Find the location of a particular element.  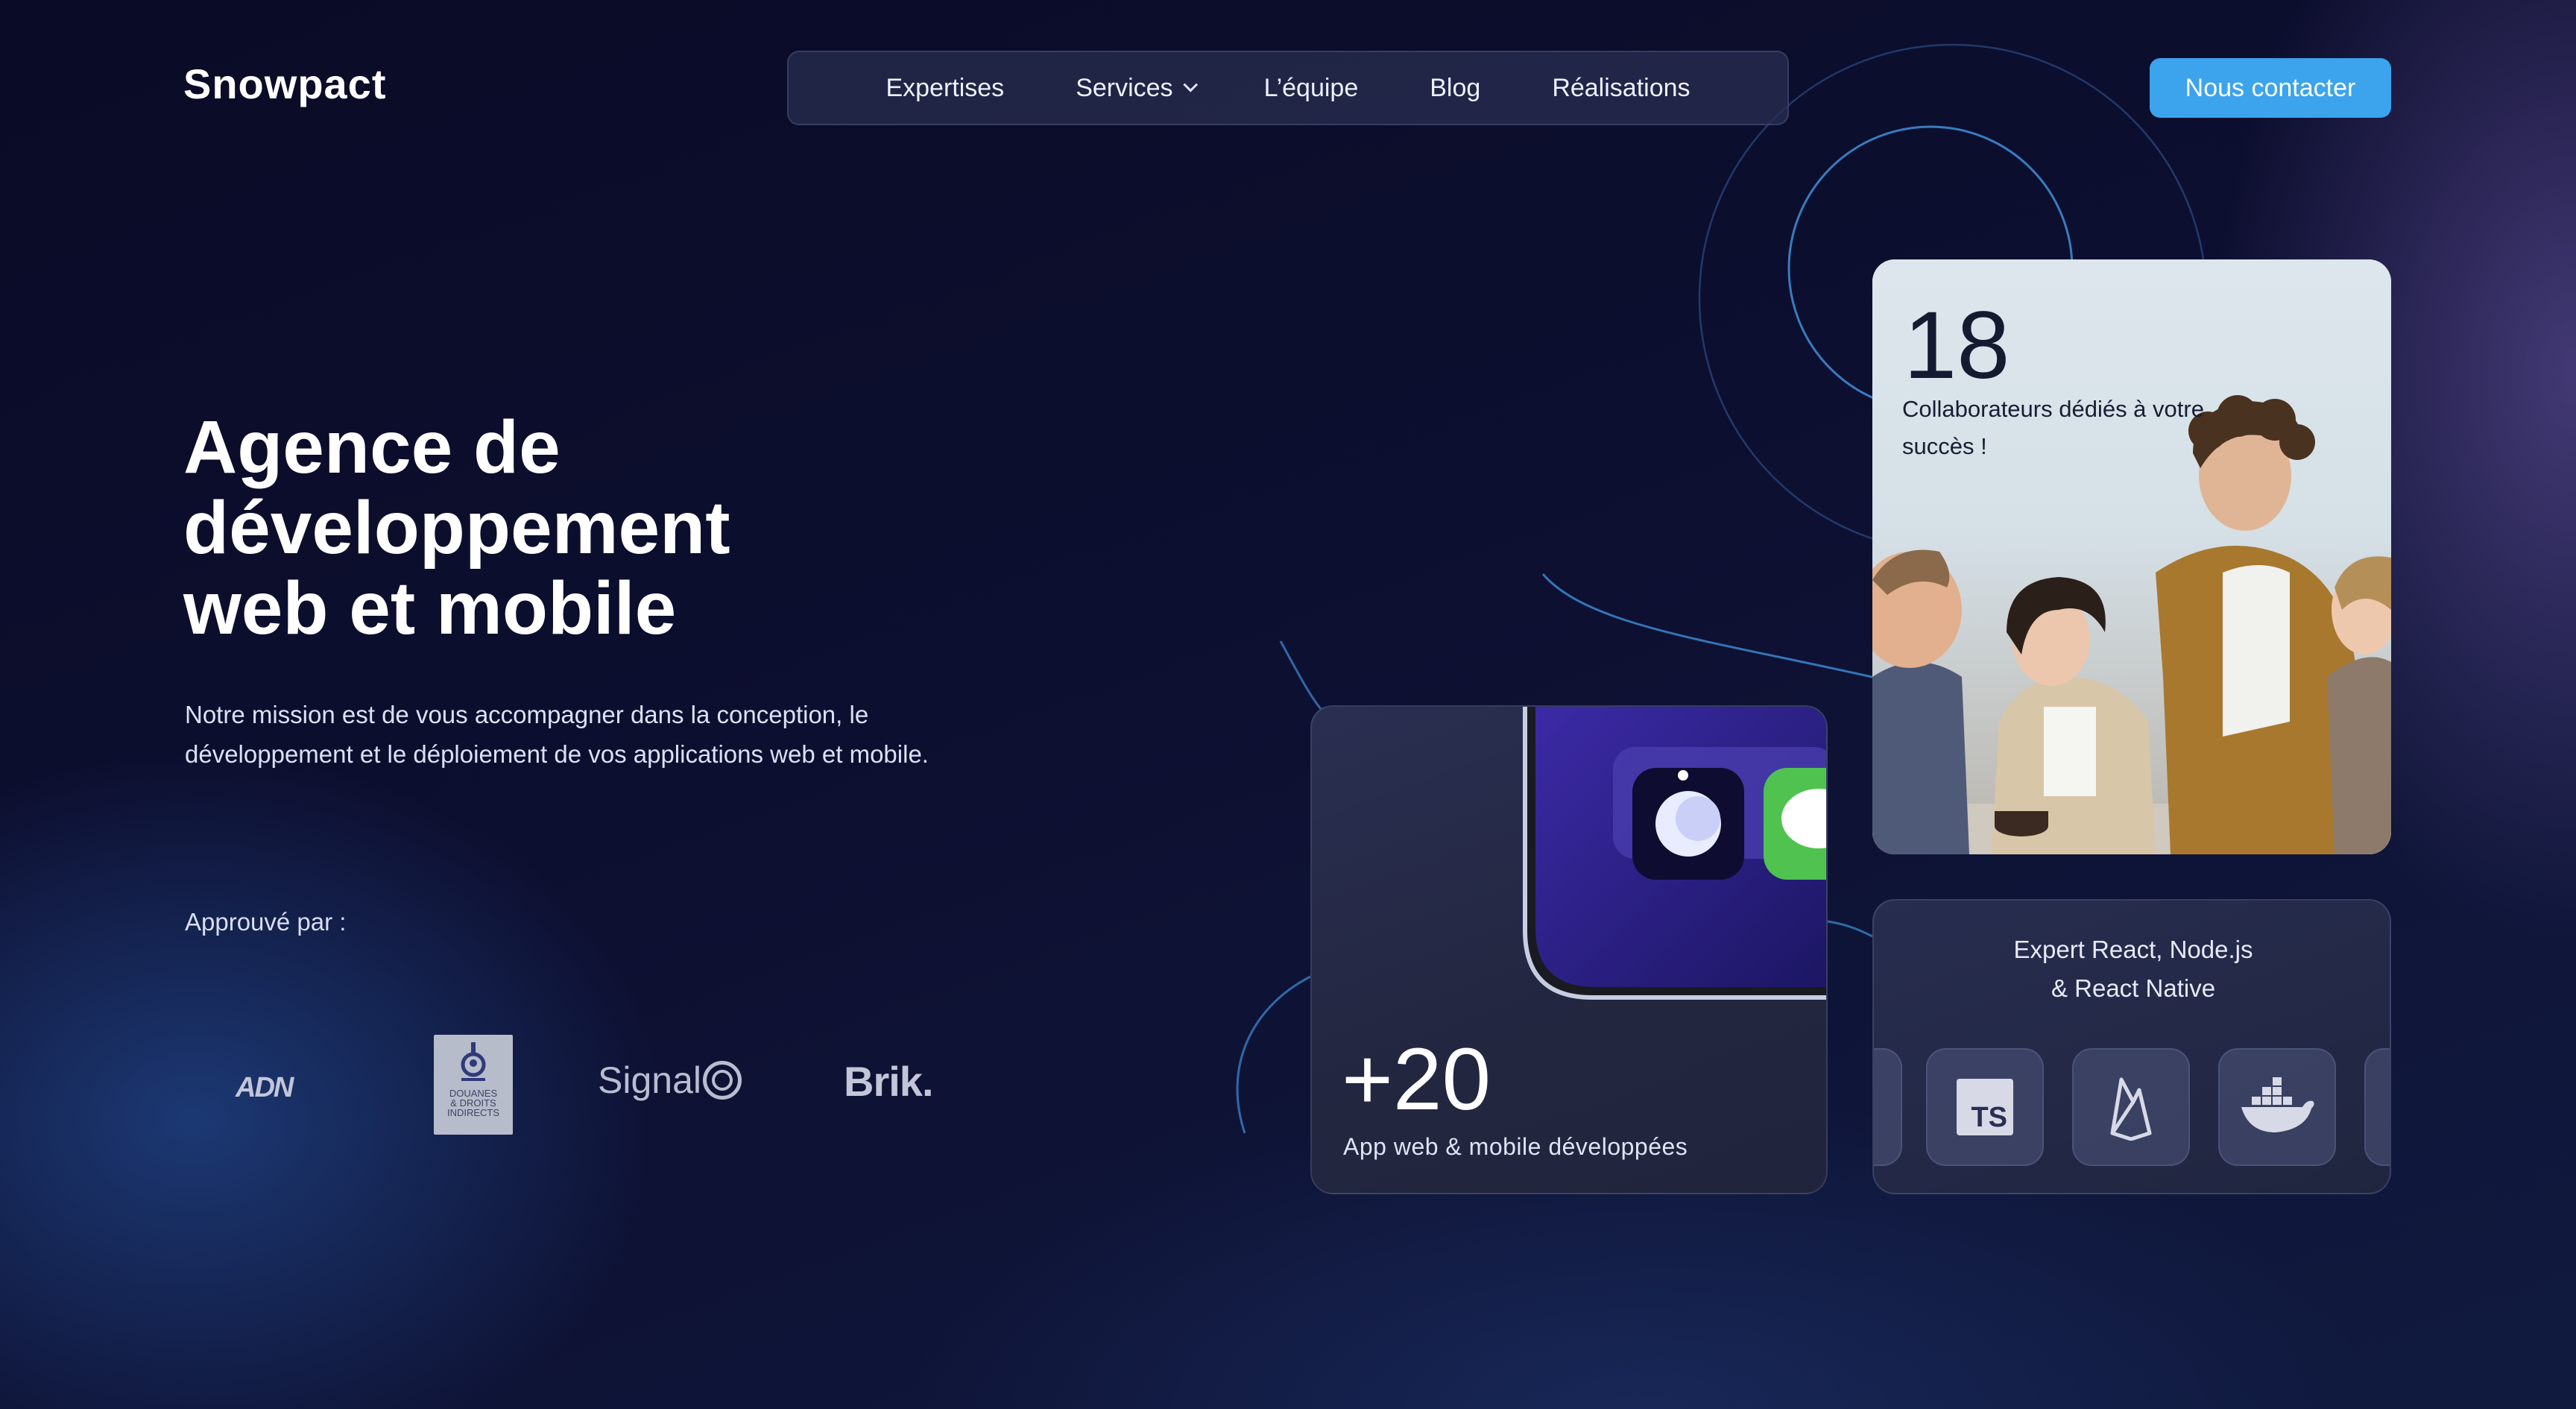

nav-realisations: Réalisations is located at coordinates (1621, 88).